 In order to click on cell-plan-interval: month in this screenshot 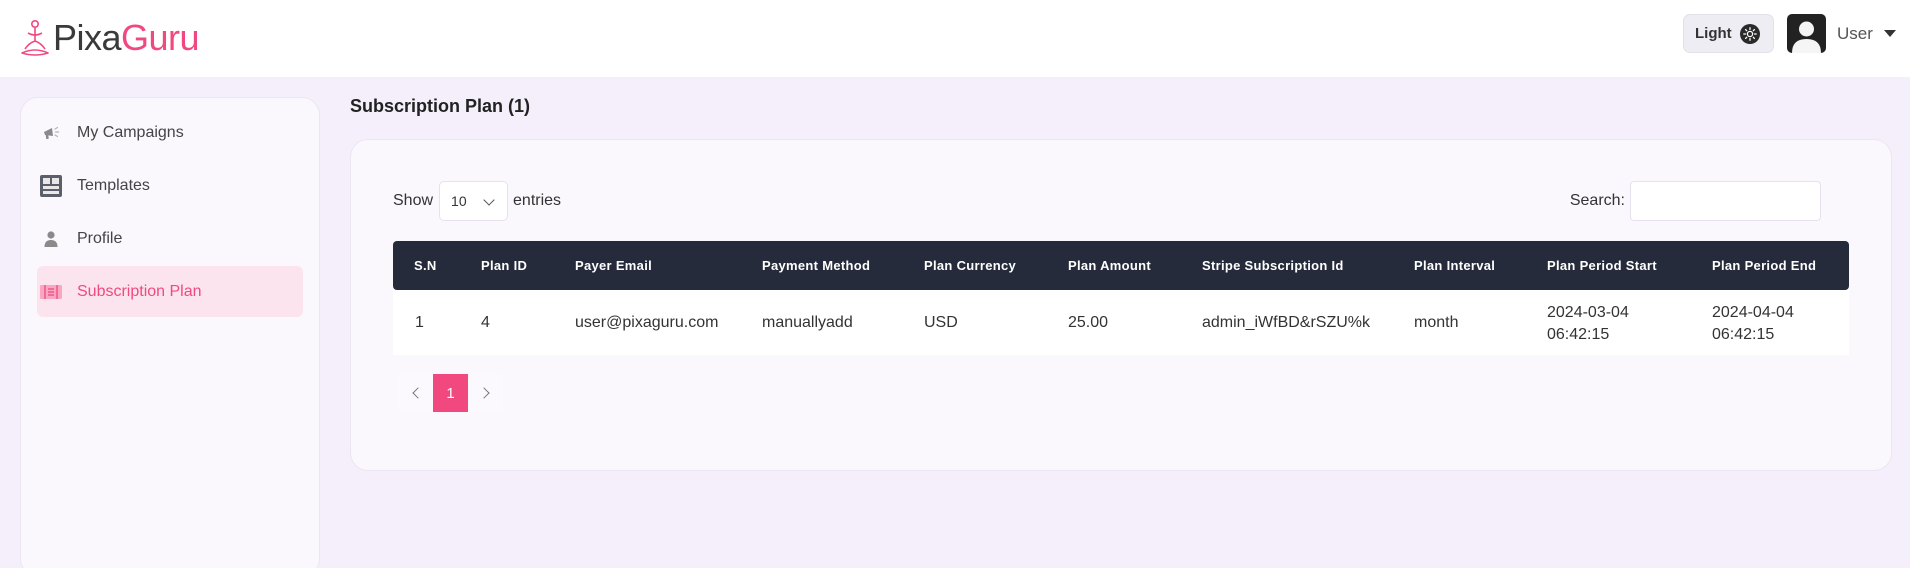, I will do `click(1436, 322)`.